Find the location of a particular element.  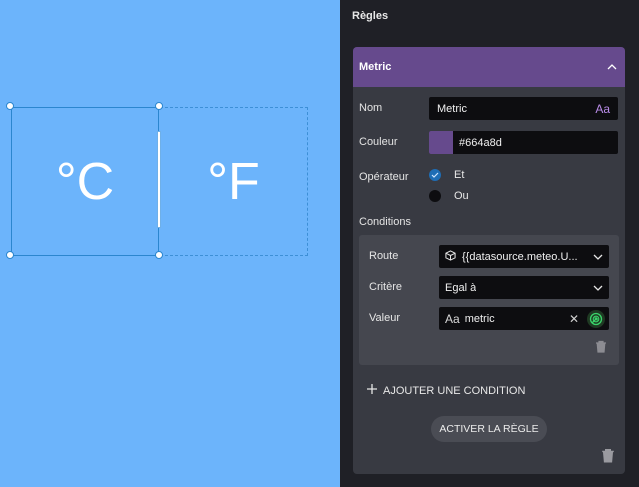

add-condition-button: AJOUTER UNE CONDITION is located at coordinates (446, 390).